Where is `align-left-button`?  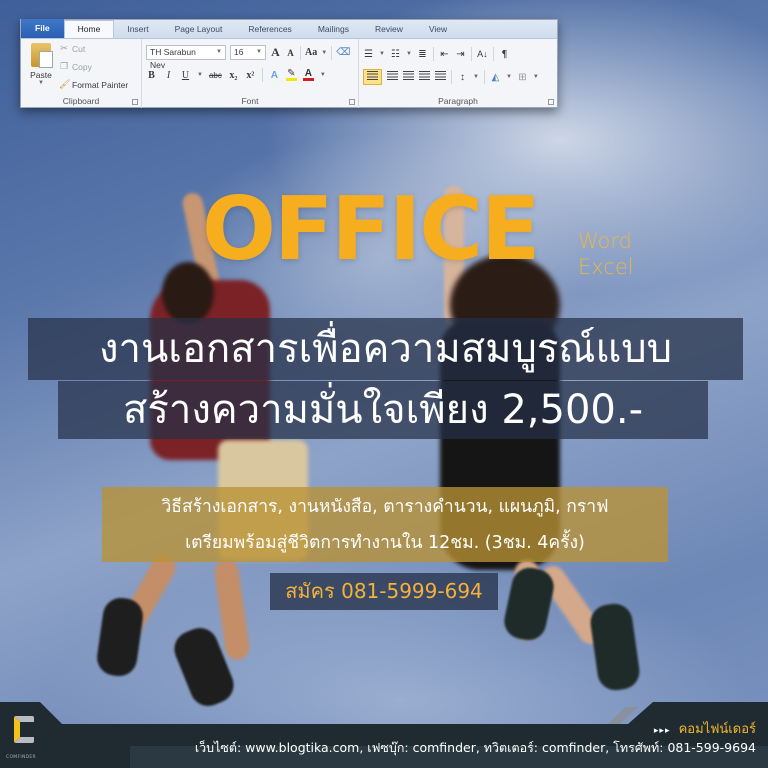 align-left-button is located at coordinates (372, 77).